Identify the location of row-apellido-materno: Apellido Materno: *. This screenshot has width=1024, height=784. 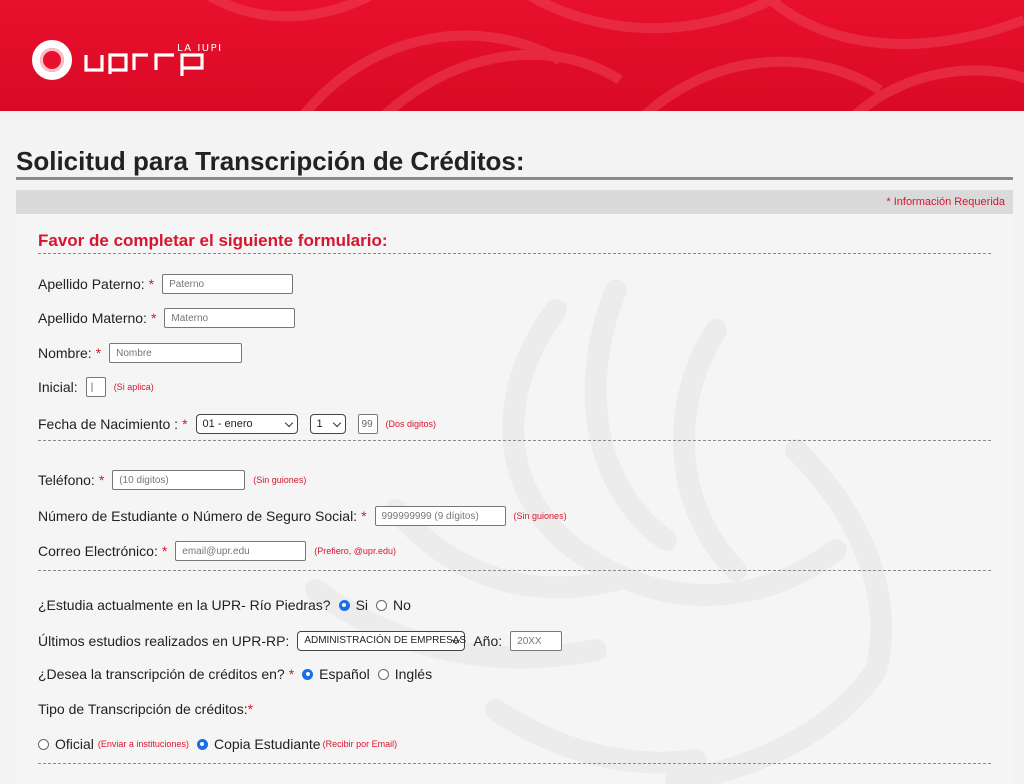
(167, 318).